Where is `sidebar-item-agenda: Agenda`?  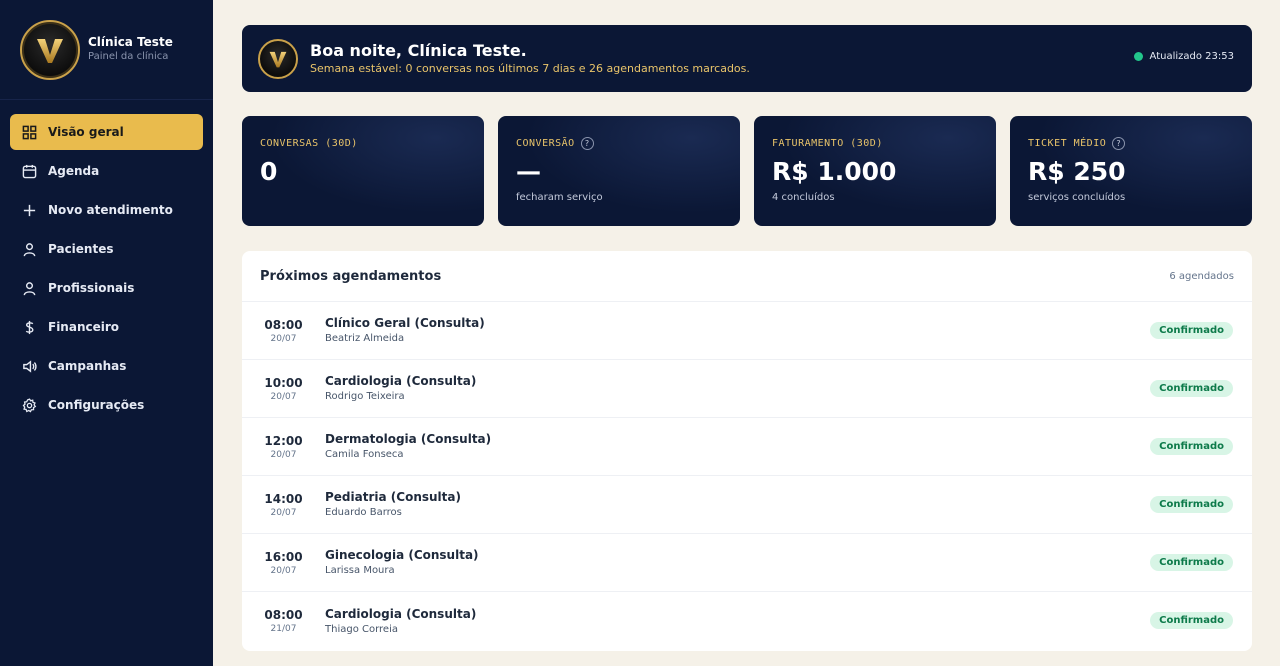
sidebar-item-agenda: Agenda is located at coordinates (106, 171).